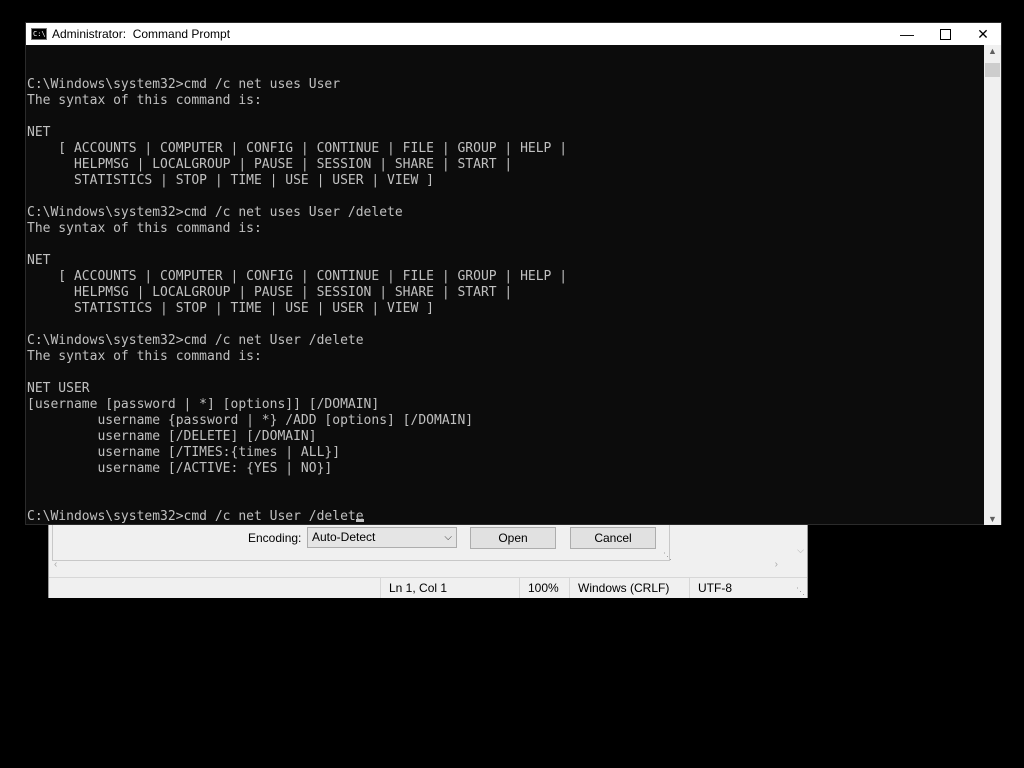 The image size is (1024, 768). What do you see at coordinates (748, 588) in the screenshot?
I see `status-encoding: UTF-8` at bounding box center [748, 588].